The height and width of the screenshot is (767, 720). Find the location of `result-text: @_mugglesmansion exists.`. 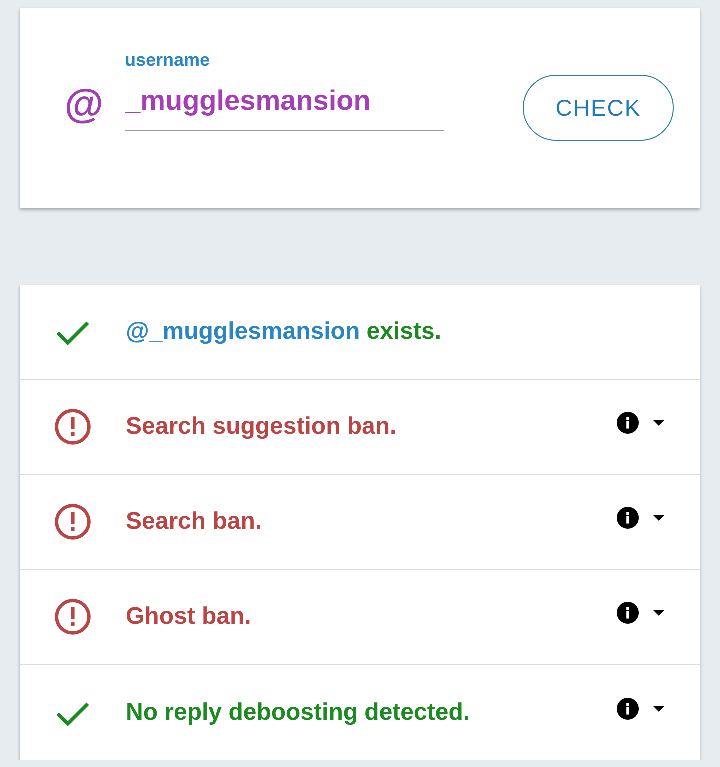

result-text: @_mugglesmansion exists. is located at coordinates (284, 332).